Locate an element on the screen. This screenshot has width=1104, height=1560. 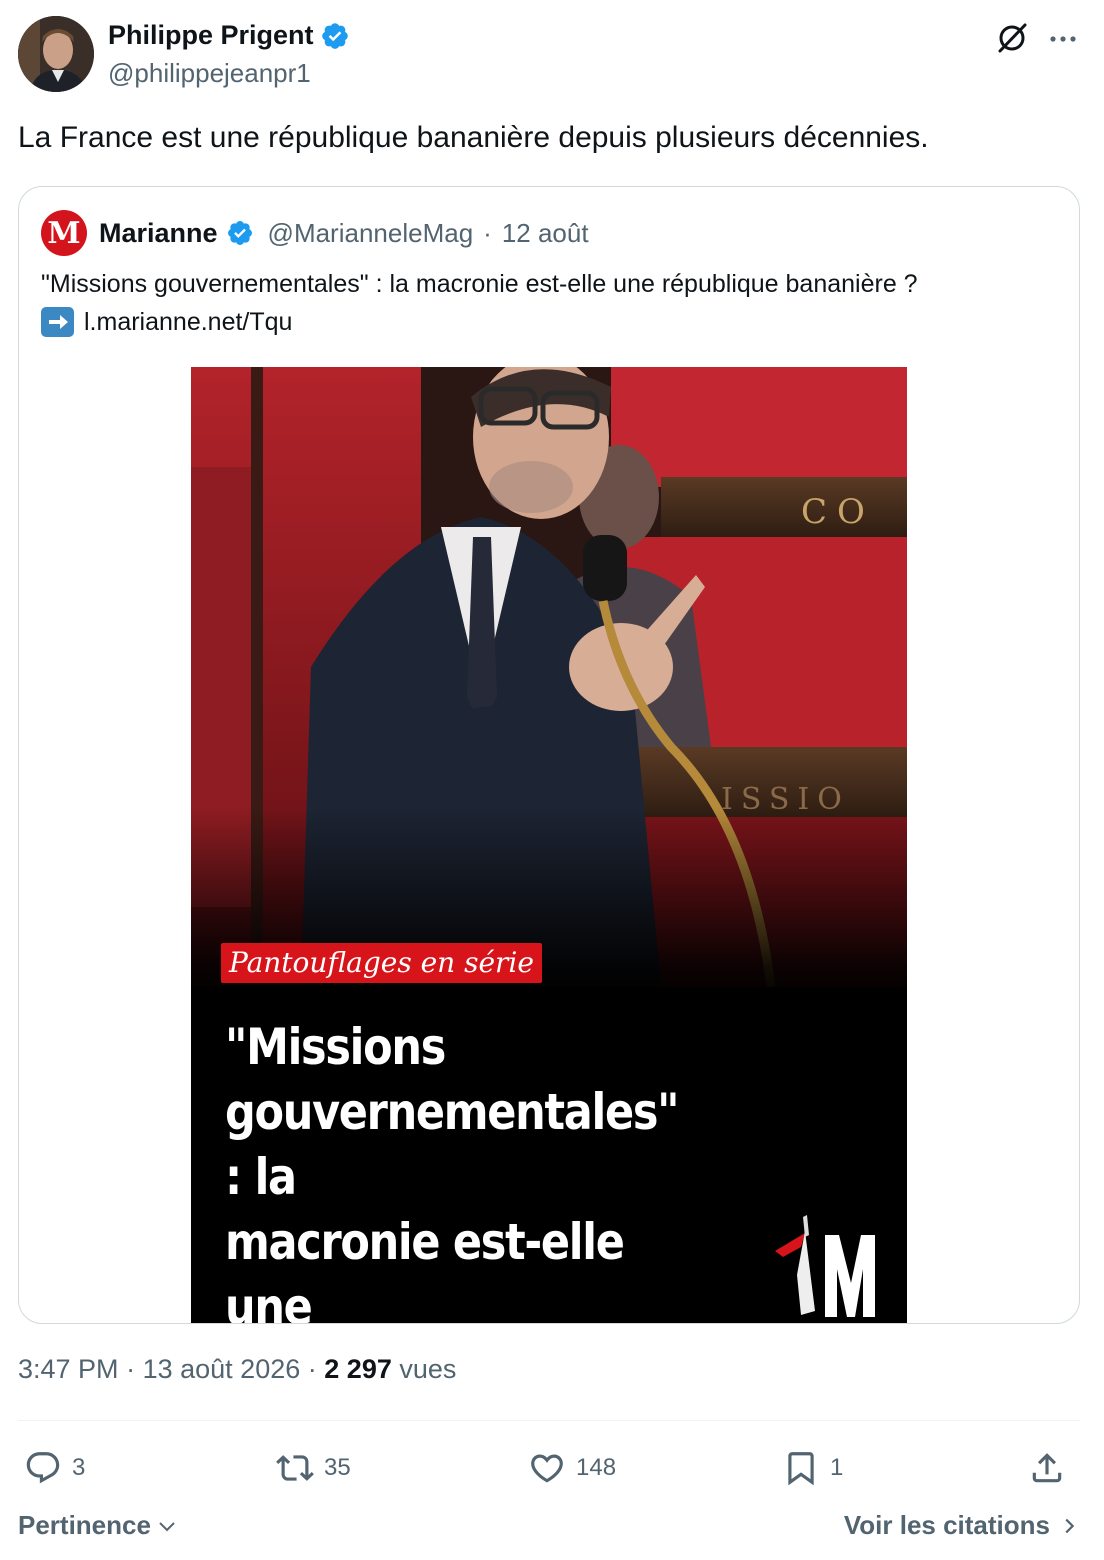
like-button: 148 is located at coordinates (572, 1468).